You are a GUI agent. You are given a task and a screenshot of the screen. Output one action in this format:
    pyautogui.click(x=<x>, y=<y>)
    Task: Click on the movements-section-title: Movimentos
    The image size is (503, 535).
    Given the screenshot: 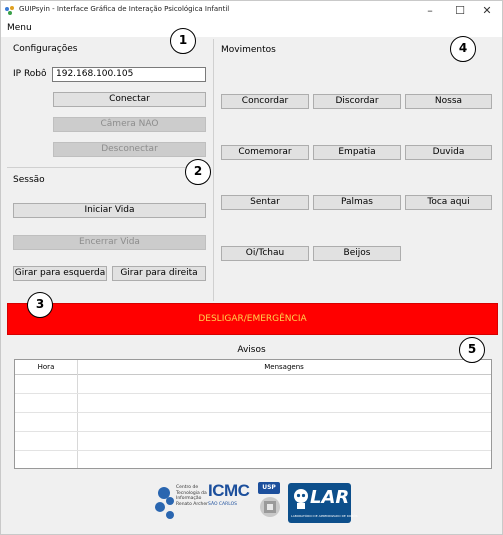 What is the action you would take?
    pyautogui.click(x=248, y=50)
    